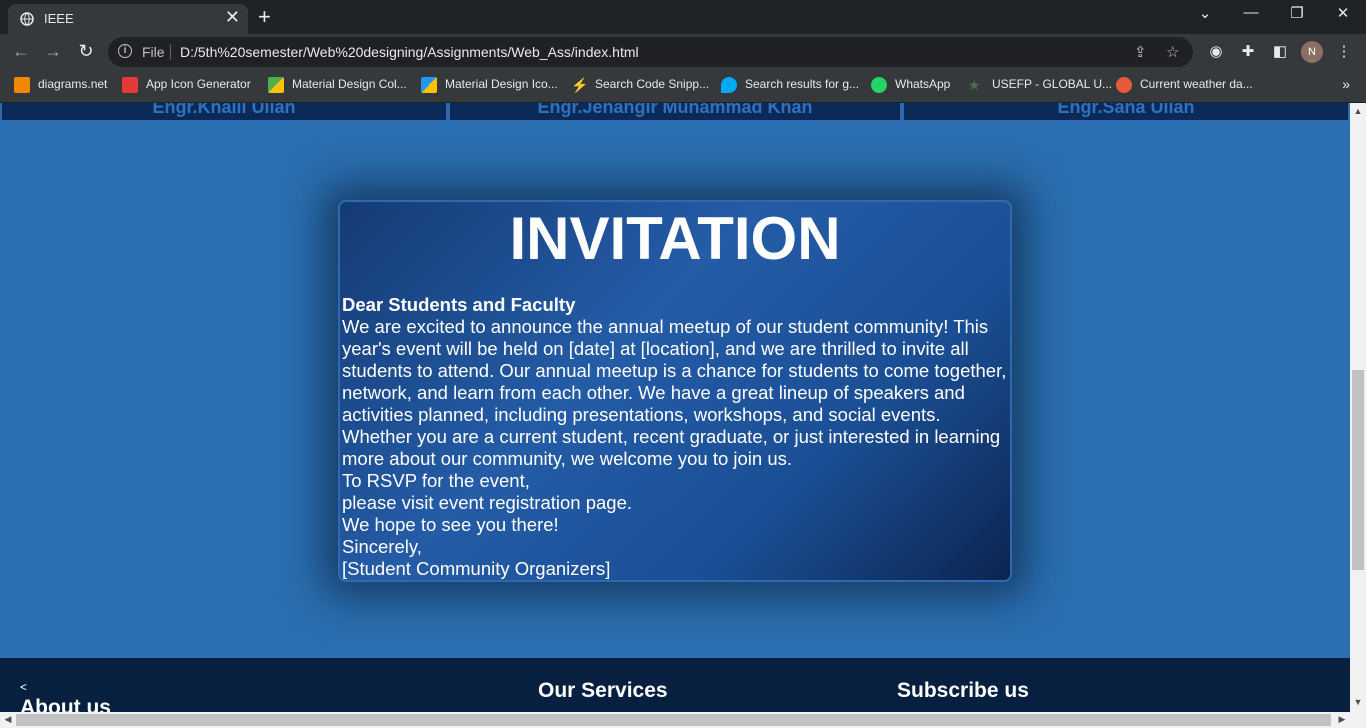 The image size is (1366, 728). What do you see at coordinates (232, 17) in the screenshot?
I see `close-tab-icon: ✕` at bounding box center [232, 17].